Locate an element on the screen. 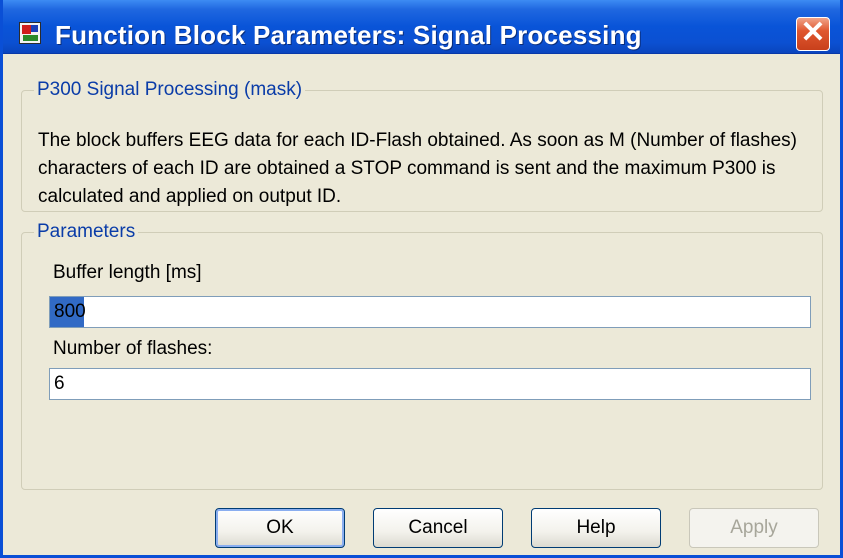  close-button: ✕ is located at coordinates (813, 34).